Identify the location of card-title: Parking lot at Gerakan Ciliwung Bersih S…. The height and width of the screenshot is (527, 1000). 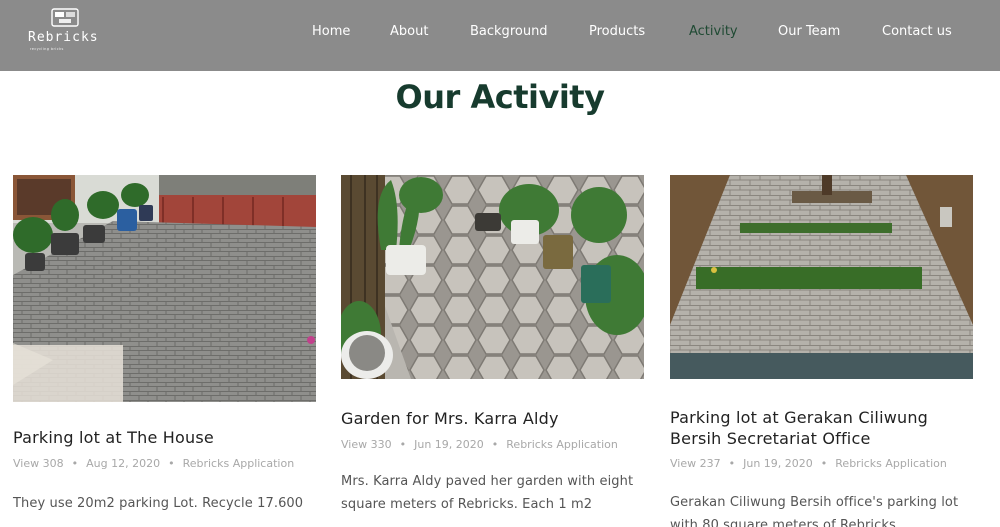
(821, 428).